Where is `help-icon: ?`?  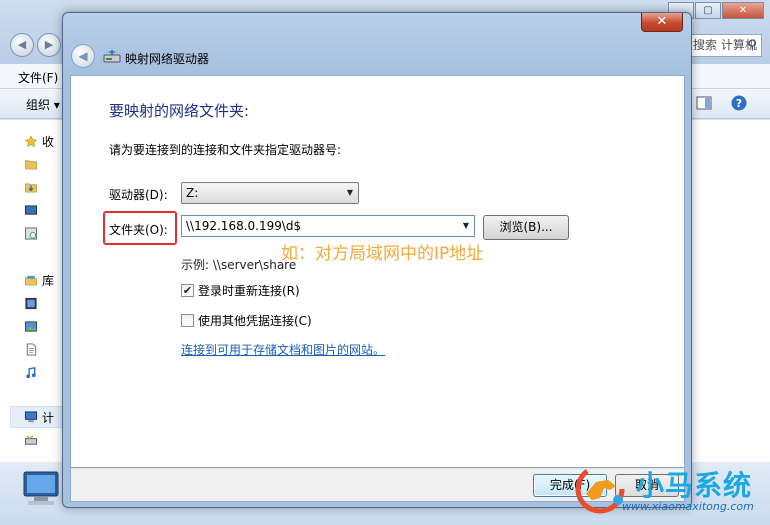
help-icon: ? is located at coordinates (739, 103).